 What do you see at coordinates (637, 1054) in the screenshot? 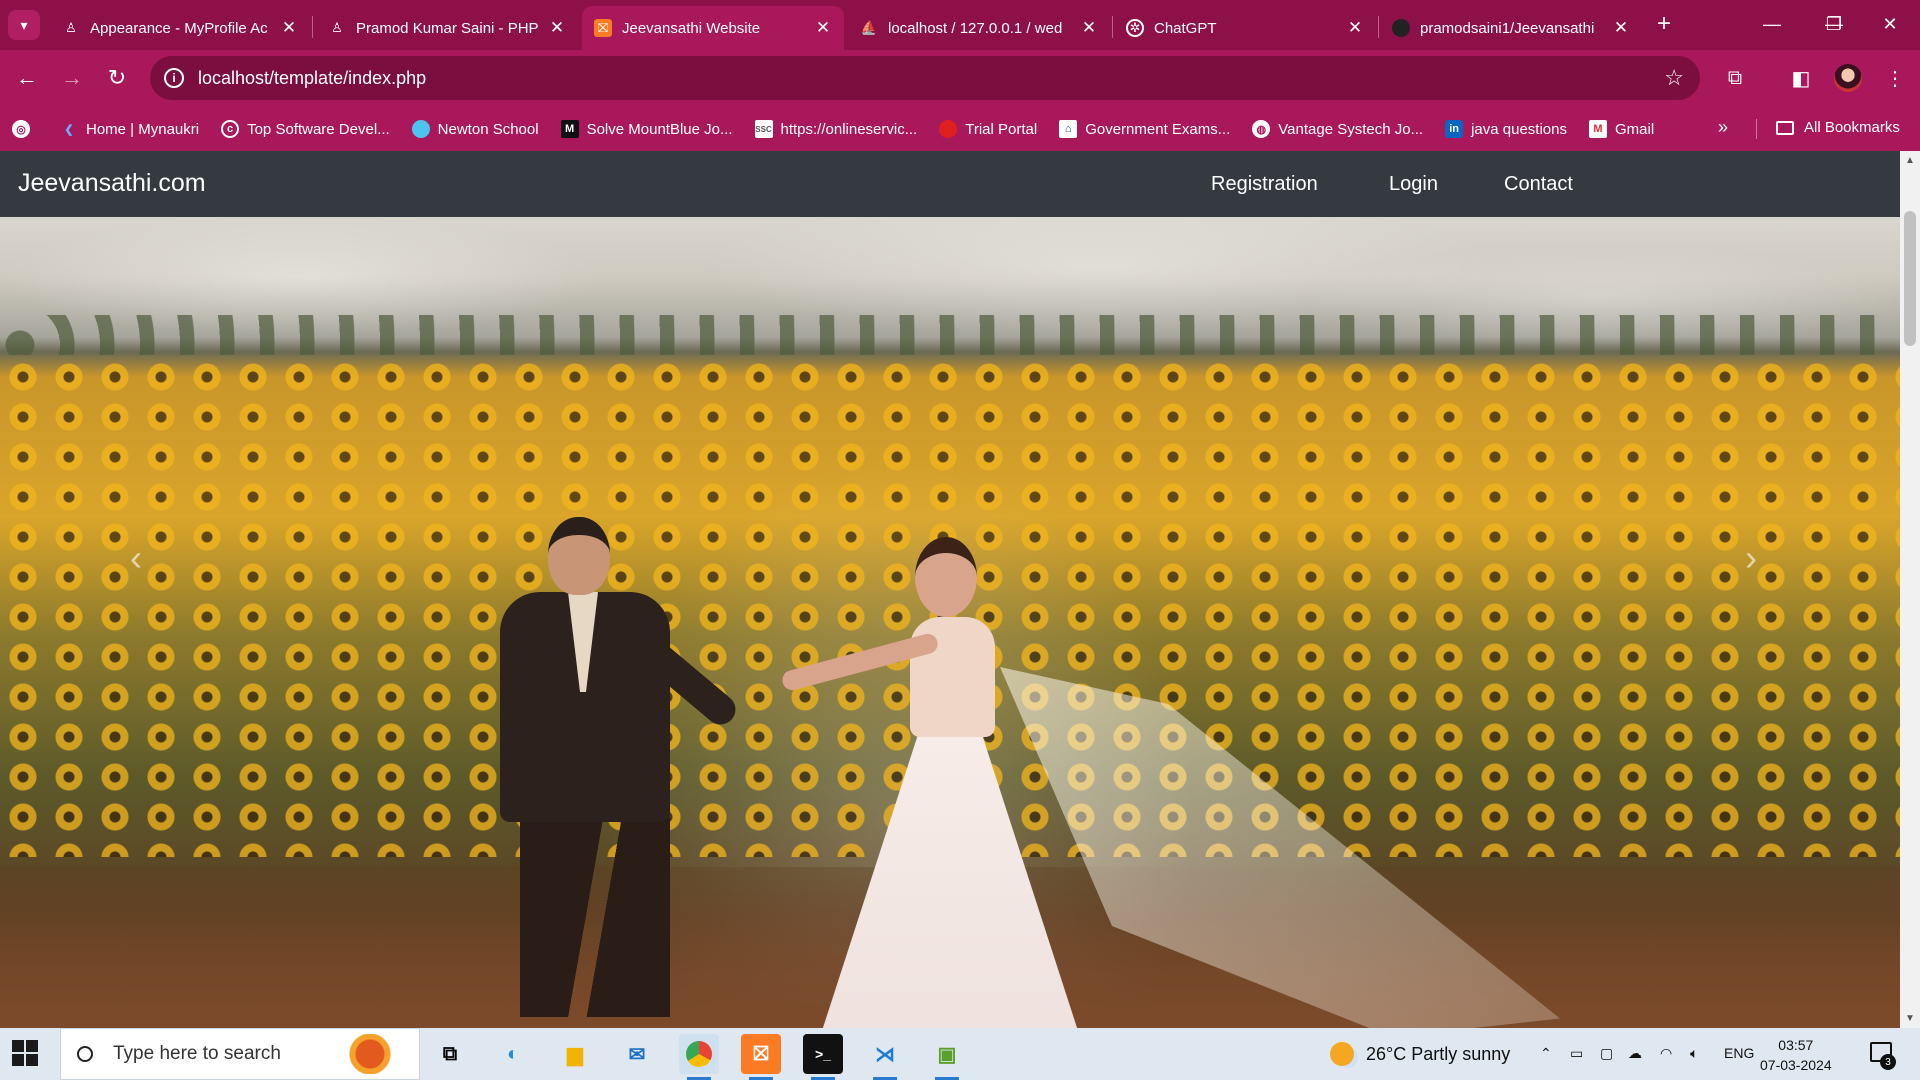
I see `mail-icon: ✉` at bounding box center [637, 1054].